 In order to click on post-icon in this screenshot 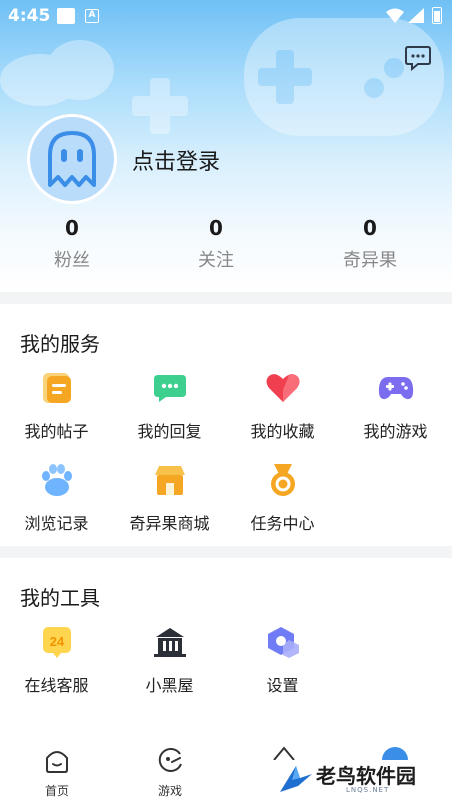, I will do `click(56, 388)`.